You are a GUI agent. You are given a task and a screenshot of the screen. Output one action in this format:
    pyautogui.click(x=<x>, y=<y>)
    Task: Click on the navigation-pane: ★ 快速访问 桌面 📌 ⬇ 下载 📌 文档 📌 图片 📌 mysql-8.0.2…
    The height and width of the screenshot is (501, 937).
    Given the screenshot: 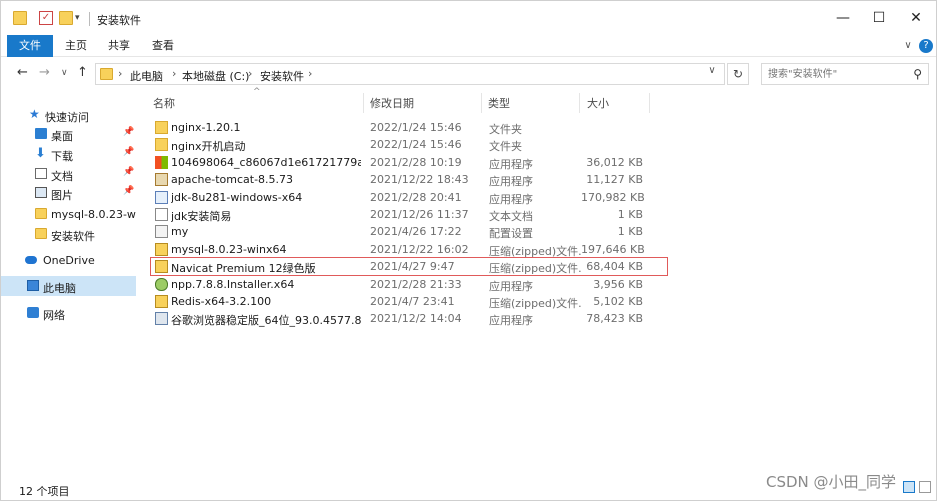 What is the action you would take?
    pyautogui.click(x=71, y=283)
    